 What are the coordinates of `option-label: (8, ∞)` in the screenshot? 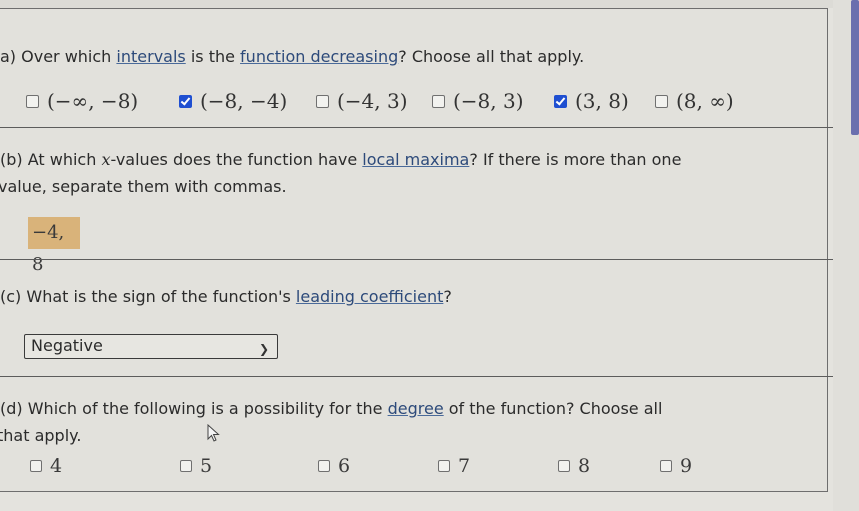 It's located at (705, 101).